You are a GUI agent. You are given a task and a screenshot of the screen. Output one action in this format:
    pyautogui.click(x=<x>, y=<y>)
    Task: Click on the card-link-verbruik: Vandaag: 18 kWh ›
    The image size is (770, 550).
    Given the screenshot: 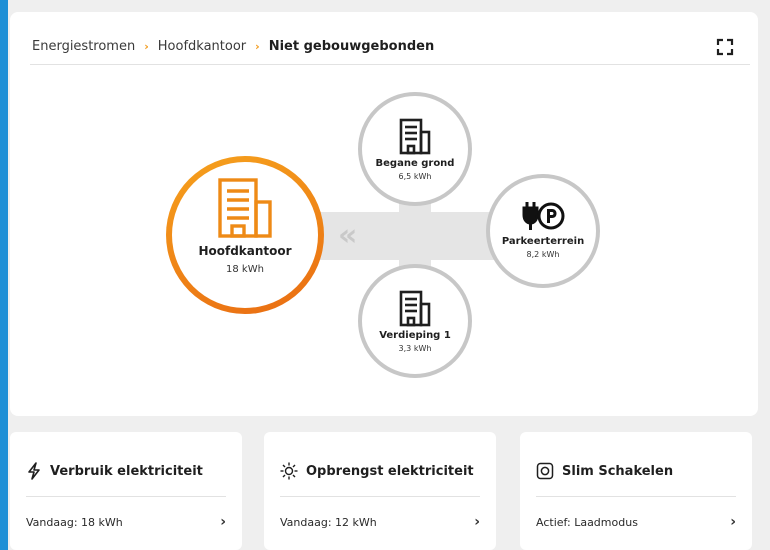 What is the action you would take?
    pyautogui.click(x=126, y=522)
    